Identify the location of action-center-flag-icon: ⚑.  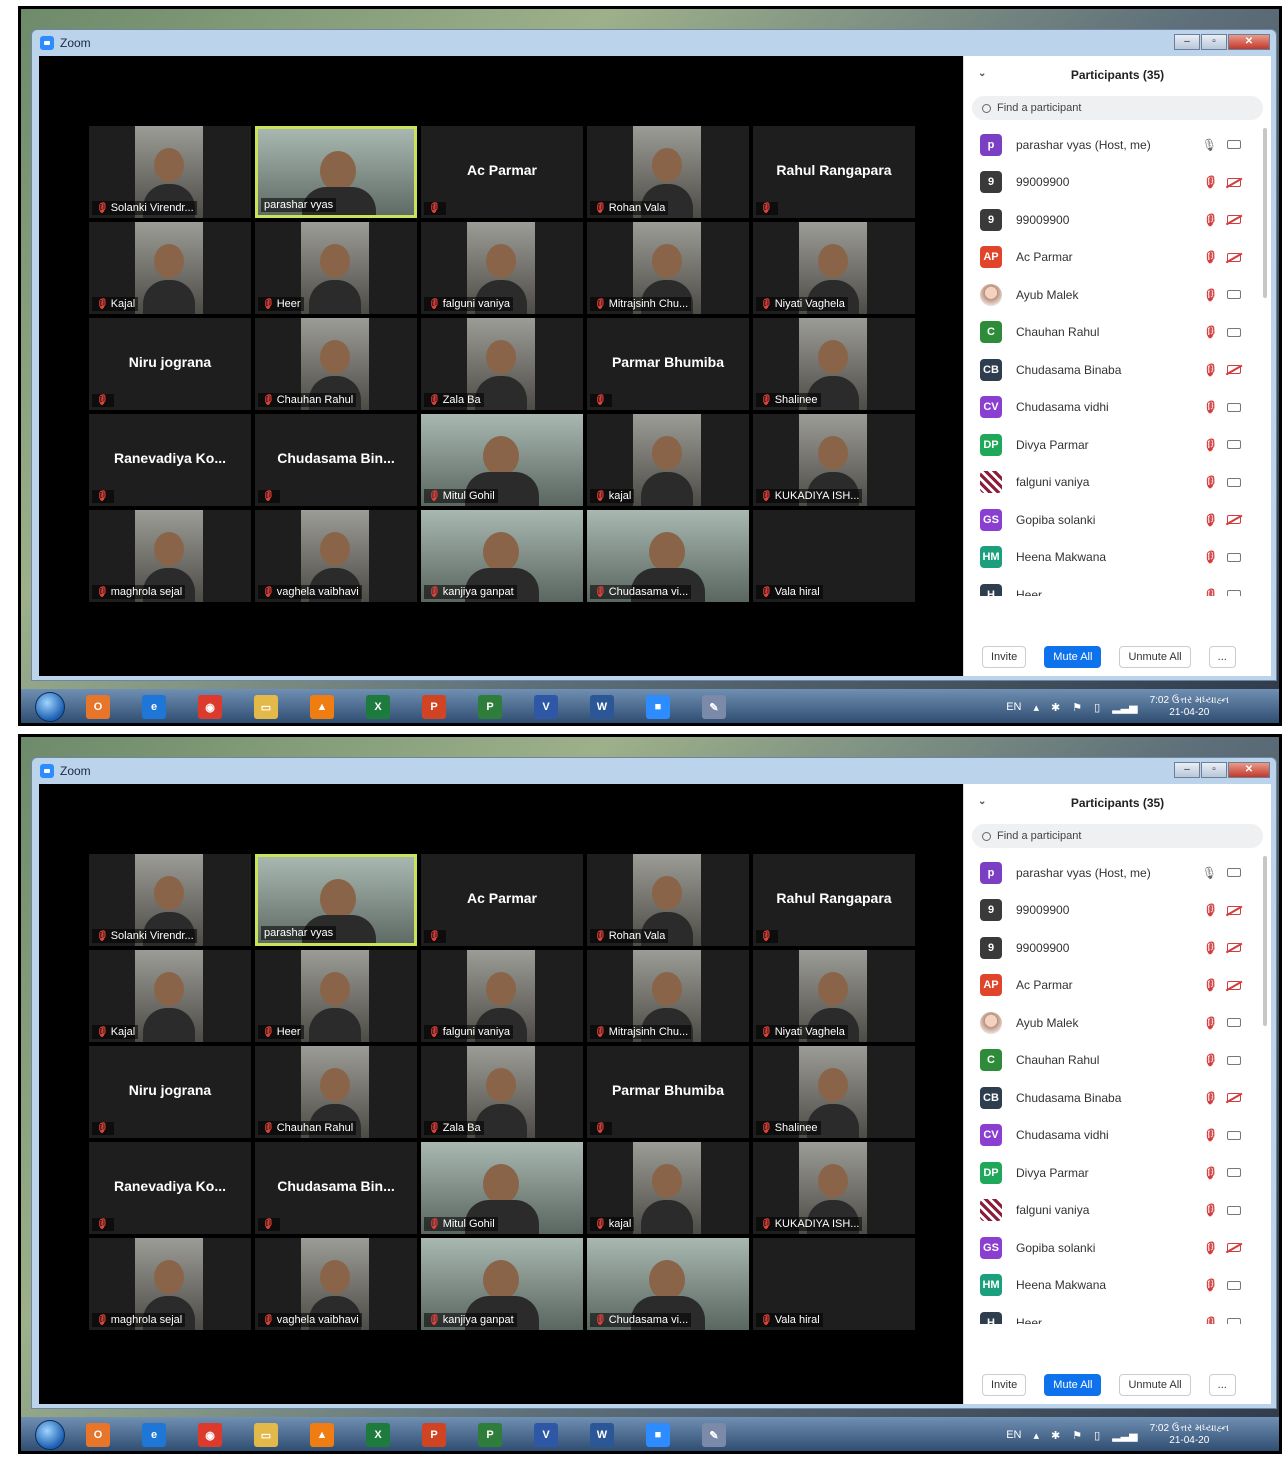
(1077, 707).